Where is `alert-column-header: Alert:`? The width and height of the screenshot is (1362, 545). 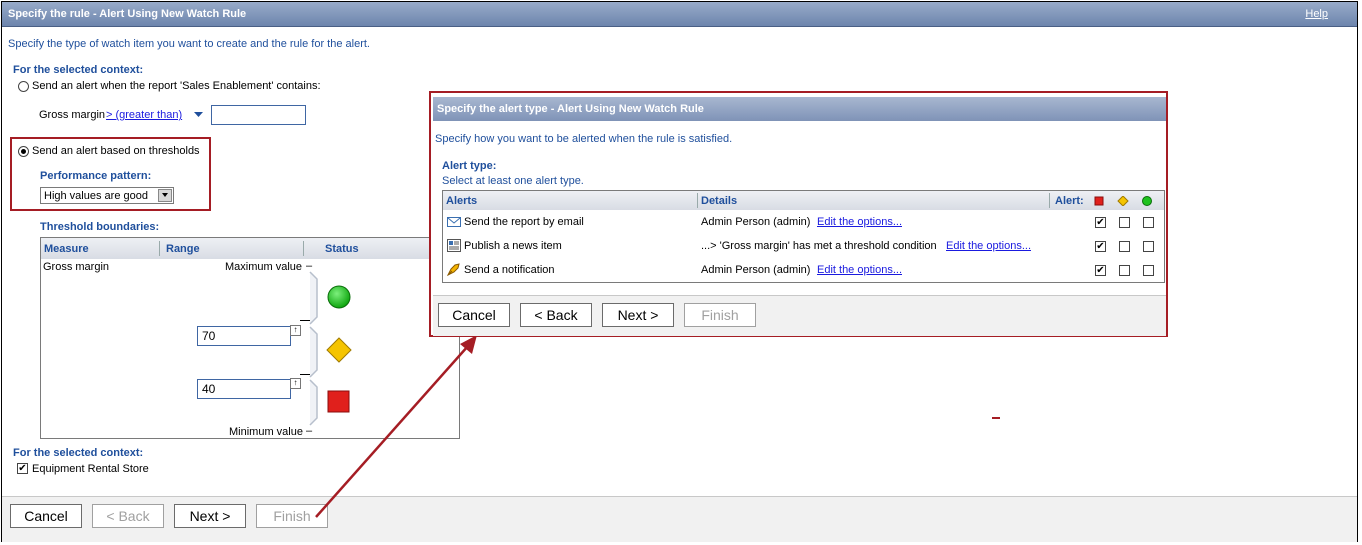 alert-column-header: Alert: is located at coordinates (1069, 201).